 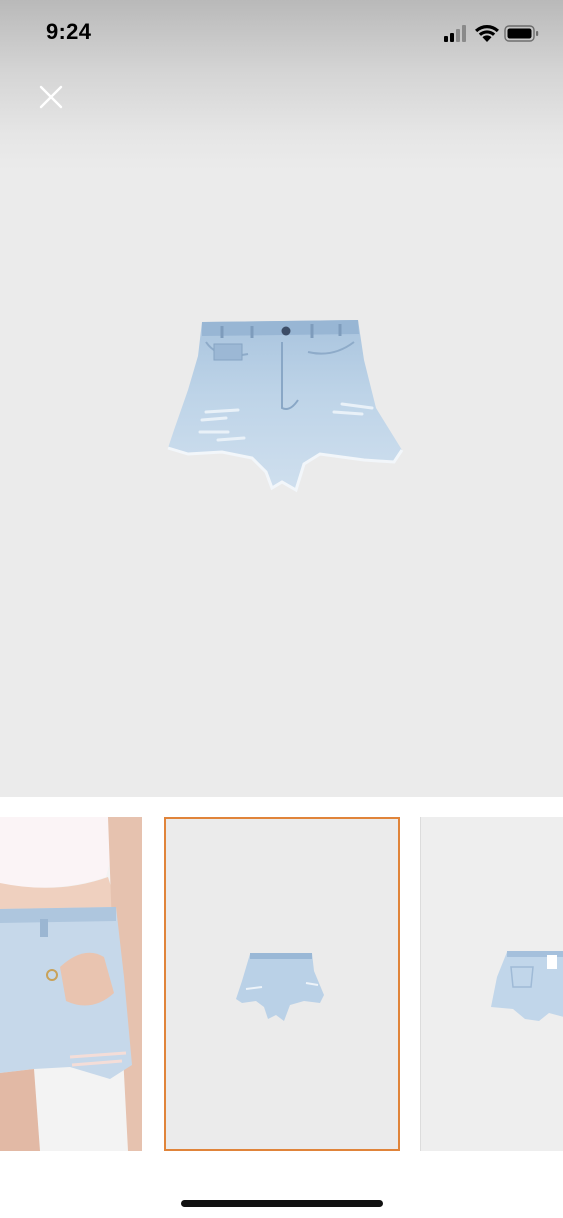 What do you see at coordinates (521, 33) in the screenshot?
I see `battery-icon` at bounding box center [521, 33].